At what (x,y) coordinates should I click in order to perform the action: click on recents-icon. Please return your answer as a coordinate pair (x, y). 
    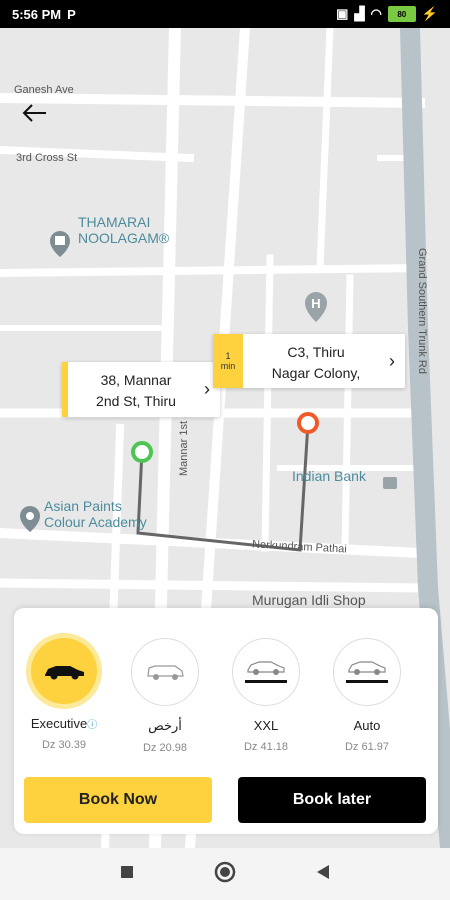
    Looking at the image, I should click on (127, 874).